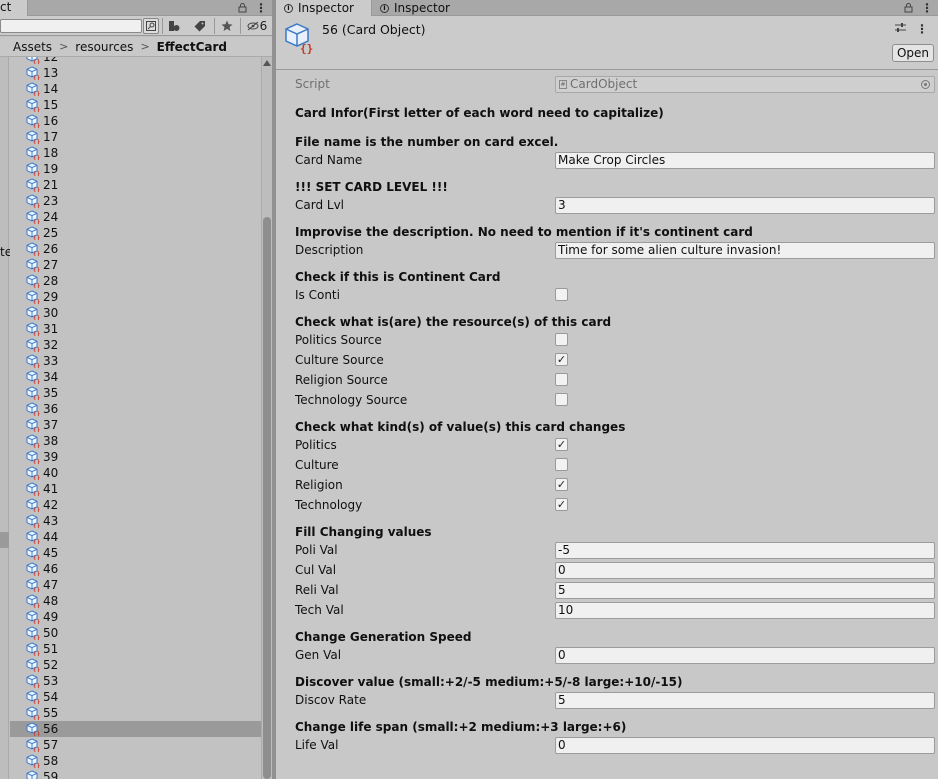  What do you see at coordinates (135, 569) in the screenshot?
I see `asset-item: {} 46` at bounding box center [135, 569].